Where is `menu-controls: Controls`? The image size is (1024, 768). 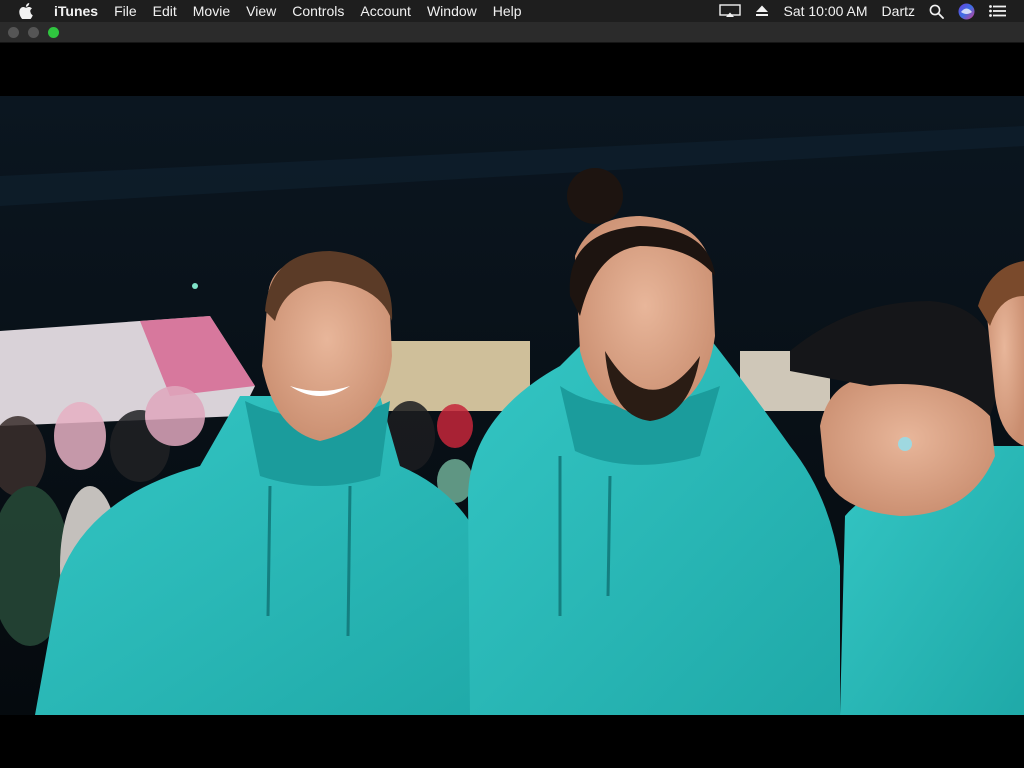
menu-controls: Controls is located at coordinates (318, 11).